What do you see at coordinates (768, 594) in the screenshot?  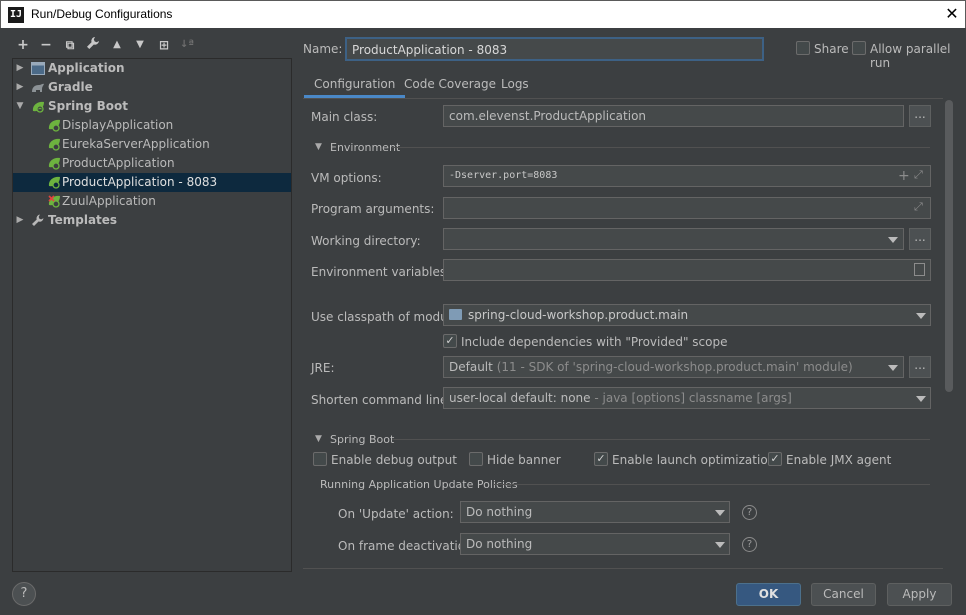 I see `ok-button: OK` at bounding box center [768, 594].